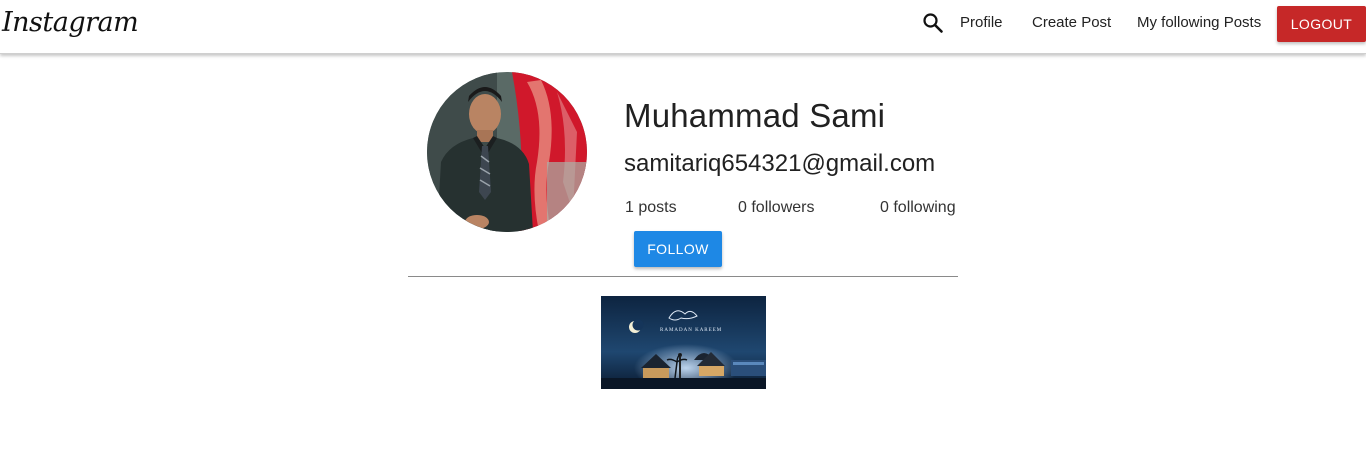 This screenshot has width=1366, height=459. Describe the element at coordinates (1071, 23) in the screenshot. I see `nav-link-create-post: Create Post` at that location.